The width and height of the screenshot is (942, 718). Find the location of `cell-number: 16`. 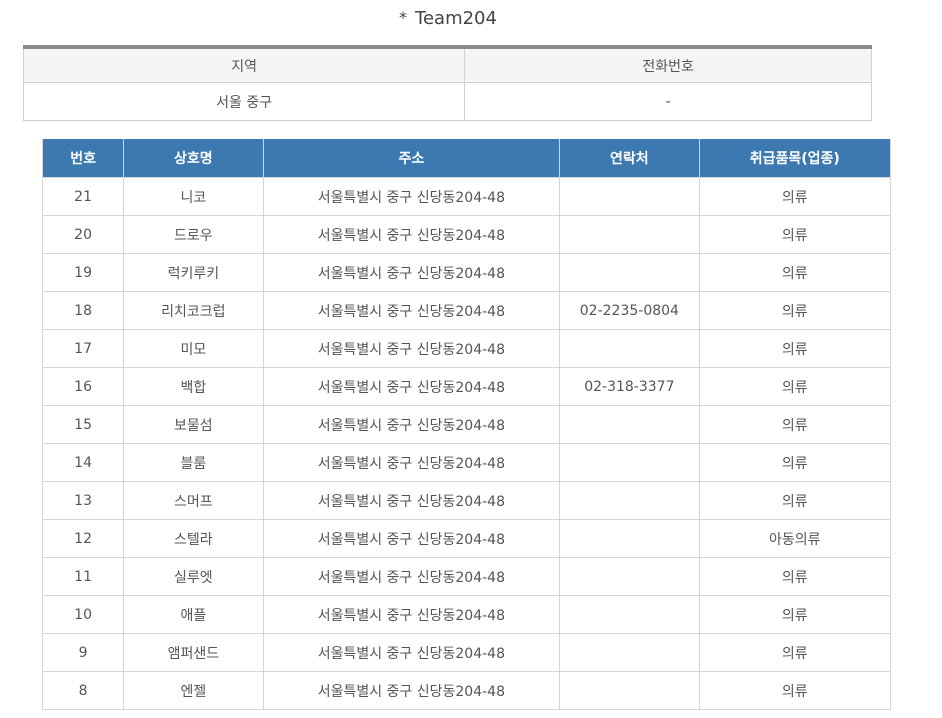

cell-number: 16 is located at coordinates (83, 386).